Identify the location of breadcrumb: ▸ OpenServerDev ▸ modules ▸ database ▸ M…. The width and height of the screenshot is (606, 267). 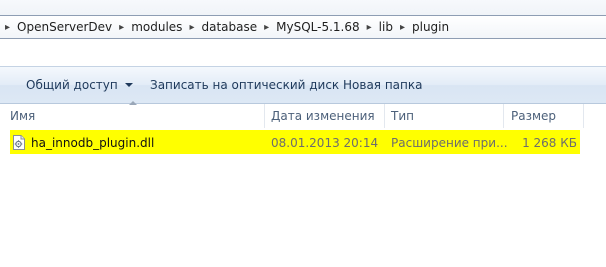
(227, 27).